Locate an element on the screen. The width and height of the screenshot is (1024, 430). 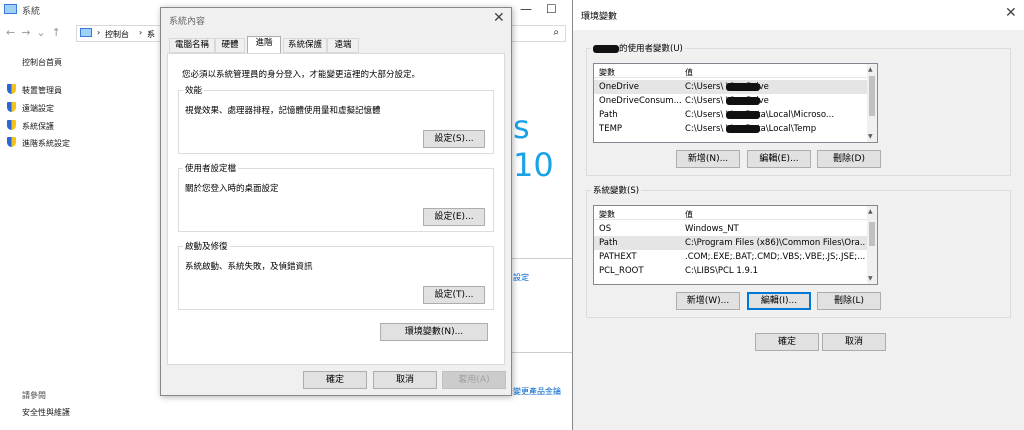
breadcrumb-item: 系 is located at coordinates (151, 34).